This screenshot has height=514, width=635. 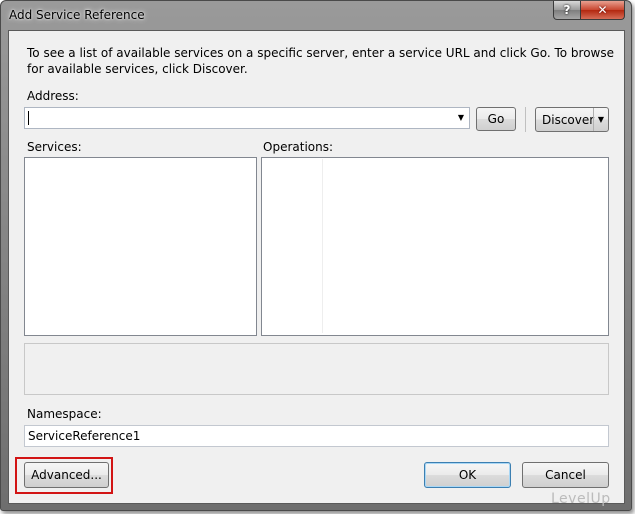 I want to click on discover-split-button: Discover ▼, so click(x=572, y=119).